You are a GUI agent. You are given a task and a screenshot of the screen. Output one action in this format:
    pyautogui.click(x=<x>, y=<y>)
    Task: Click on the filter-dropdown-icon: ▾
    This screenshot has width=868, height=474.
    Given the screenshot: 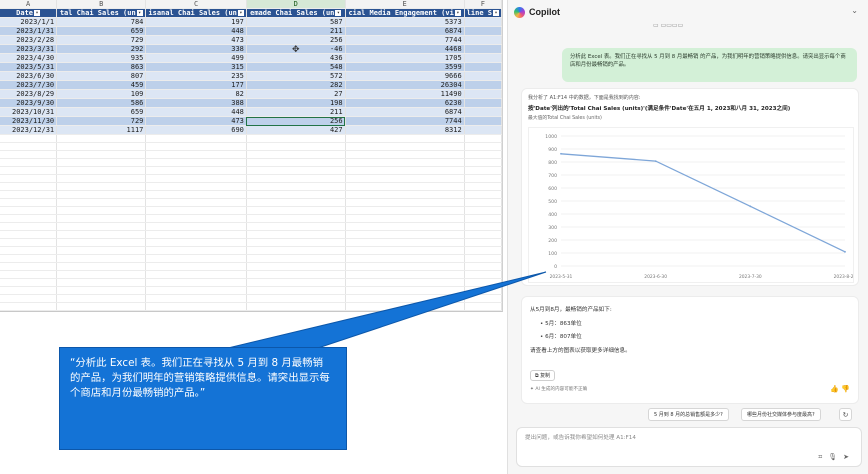 What is the action you would take?
    pyautogui.click(x=457, y=13)
    